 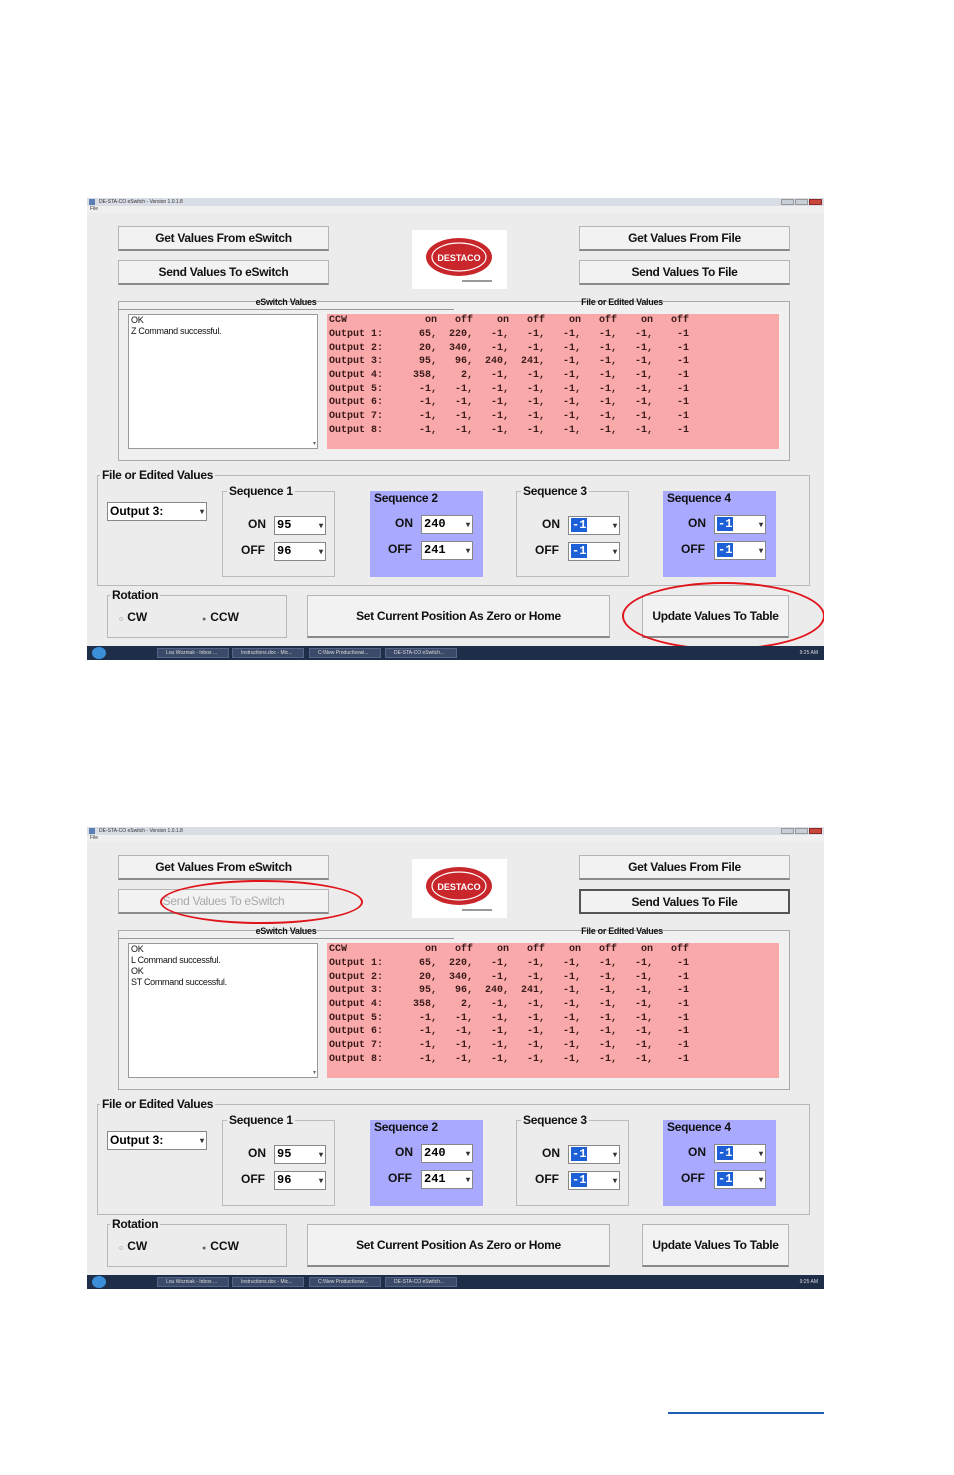 What do you see at coordinates (223, 381) in the screenshot?
I see `eswitch-log: OK Z Command successful. ▾` at bounding box center [223, 381].